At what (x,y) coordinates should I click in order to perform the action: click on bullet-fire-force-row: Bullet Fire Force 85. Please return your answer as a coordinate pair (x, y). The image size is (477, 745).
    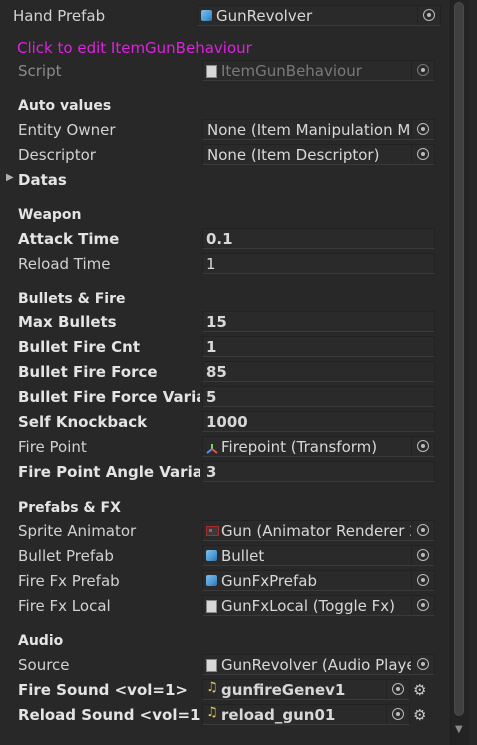
    Looking at the image, I should click on (225, 372).